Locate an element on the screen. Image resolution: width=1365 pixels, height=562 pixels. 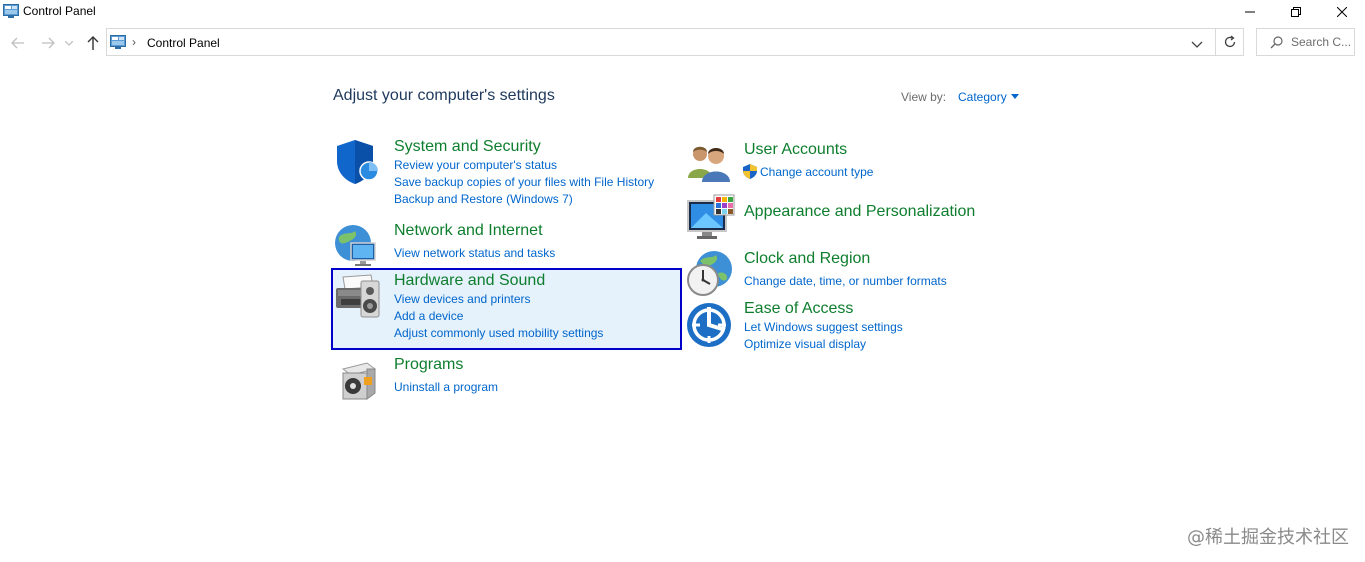
navigation-bar: › Control Panel is located at coordinates (682, 43).